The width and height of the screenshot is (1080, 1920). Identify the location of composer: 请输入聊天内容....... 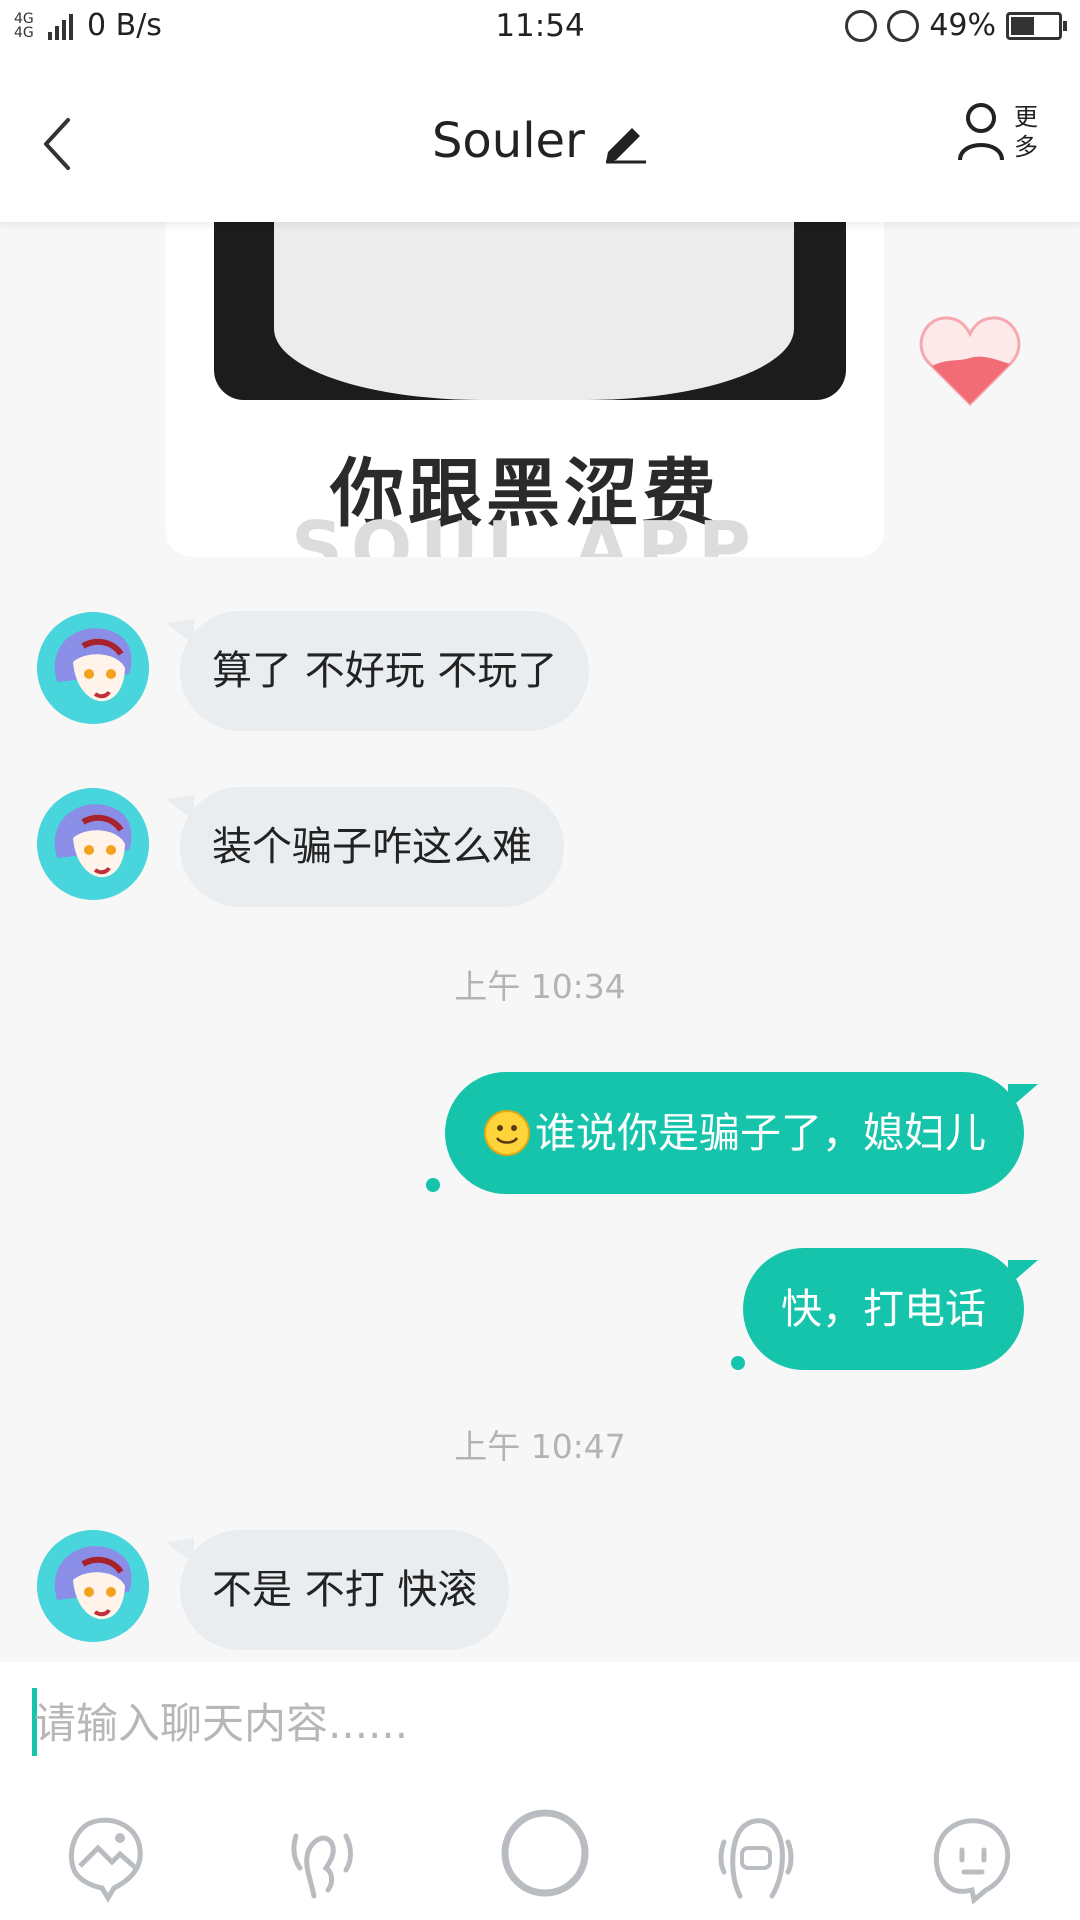
(540, 1791).